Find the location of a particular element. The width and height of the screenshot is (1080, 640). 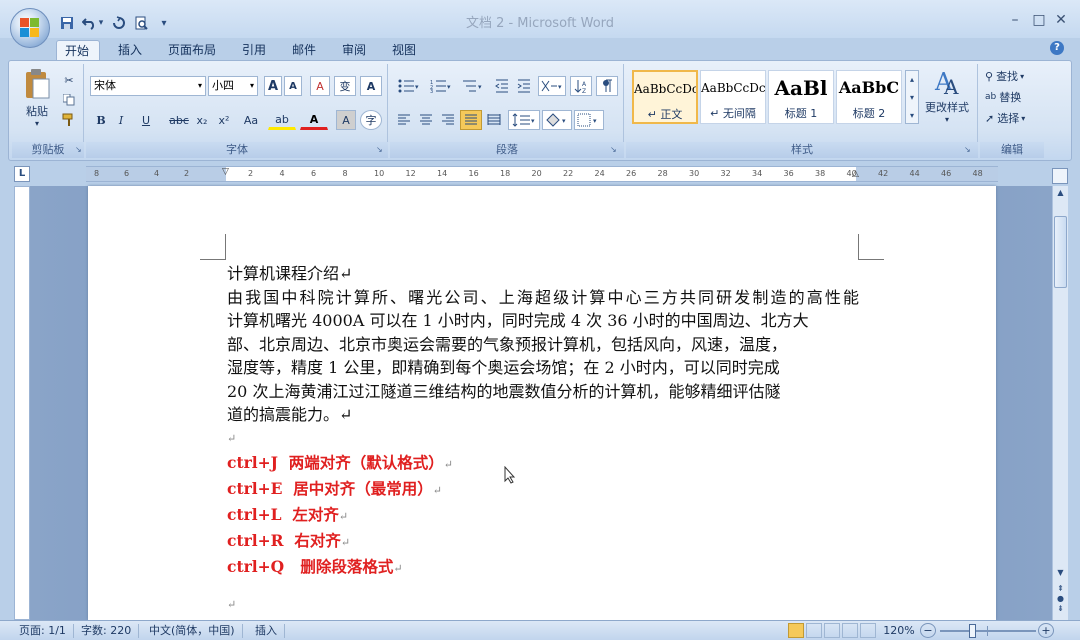

bullets-icon: ▾ is located at coordinates (409, 86).